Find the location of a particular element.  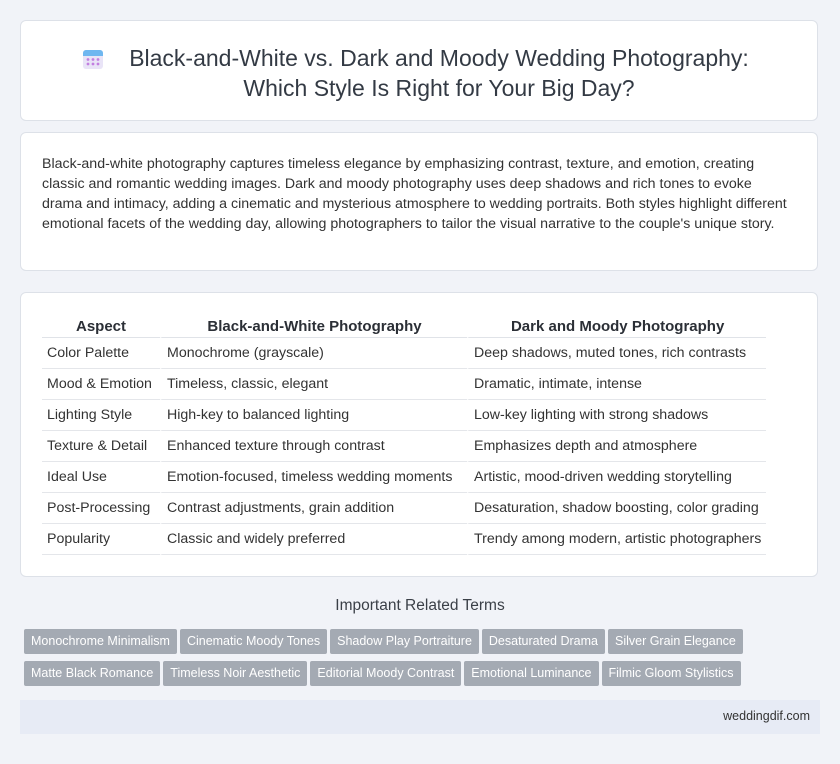

footer-site-name: weddingdif.com is located at coordinates (766, 716).